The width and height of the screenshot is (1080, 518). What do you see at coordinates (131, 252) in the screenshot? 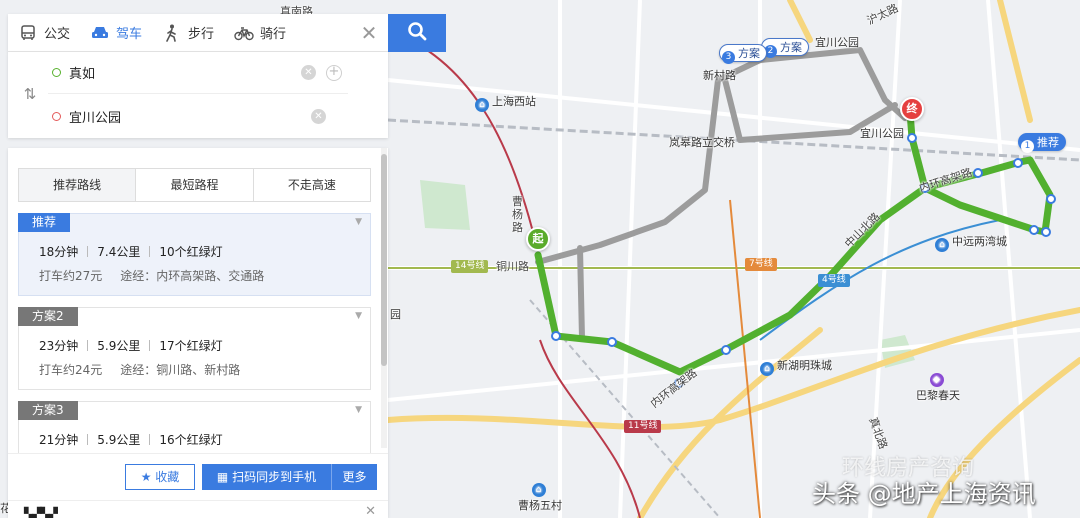
I see `route-summary: 18分钟 7.4公里 10个红绿灯` at bounding box center [131, 252].